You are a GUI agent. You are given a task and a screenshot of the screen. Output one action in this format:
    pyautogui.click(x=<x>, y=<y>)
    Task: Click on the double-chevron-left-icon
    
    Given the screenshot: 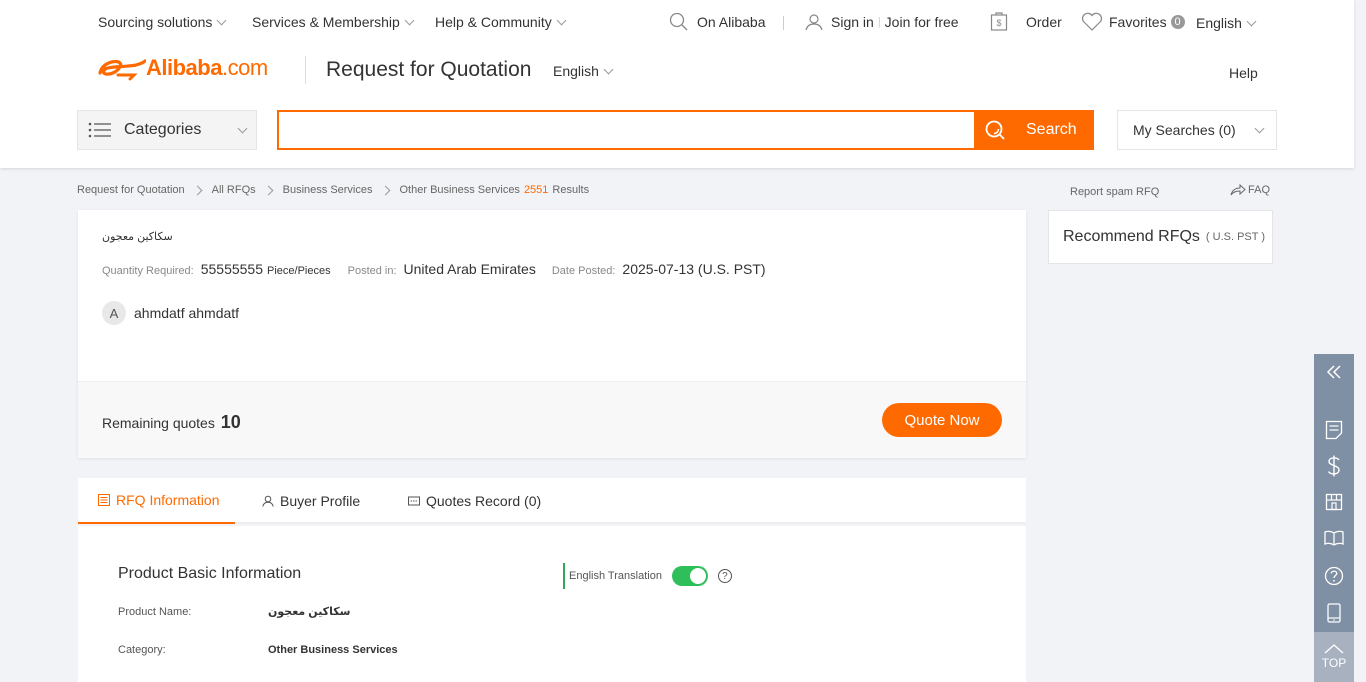 What is the action you would take?
    pyautogui.click(x=1333, y=372)
    